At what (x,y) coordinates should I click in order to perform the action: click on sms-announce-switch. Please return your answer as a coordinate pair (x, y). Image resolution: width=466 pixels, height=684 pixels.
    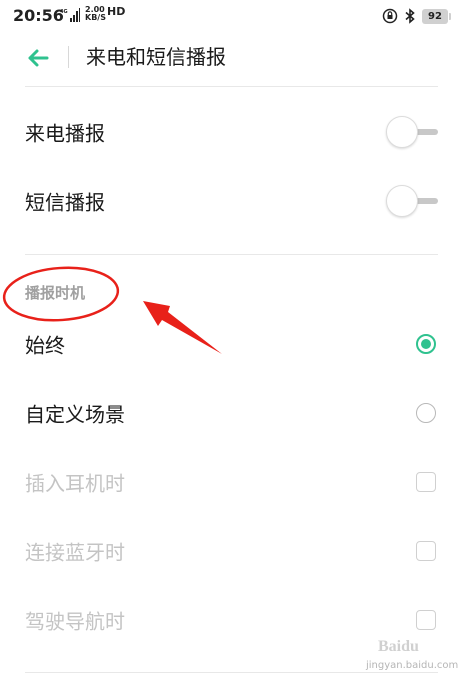
    Looking at the image, I should click on (412, 201).